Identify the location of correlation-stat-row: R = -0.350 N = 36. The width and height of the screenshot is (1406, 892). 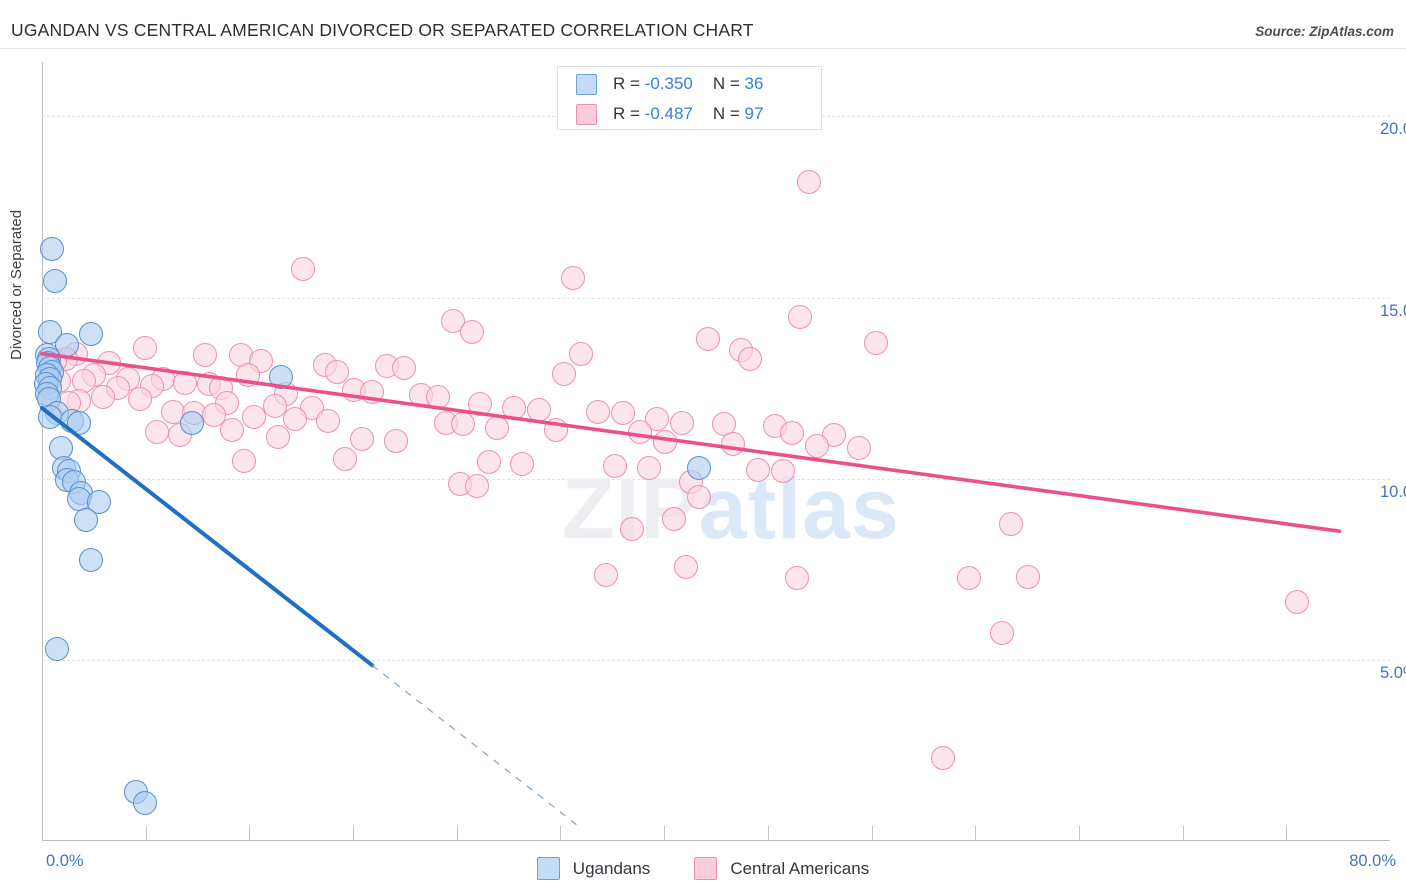
(660, 84).